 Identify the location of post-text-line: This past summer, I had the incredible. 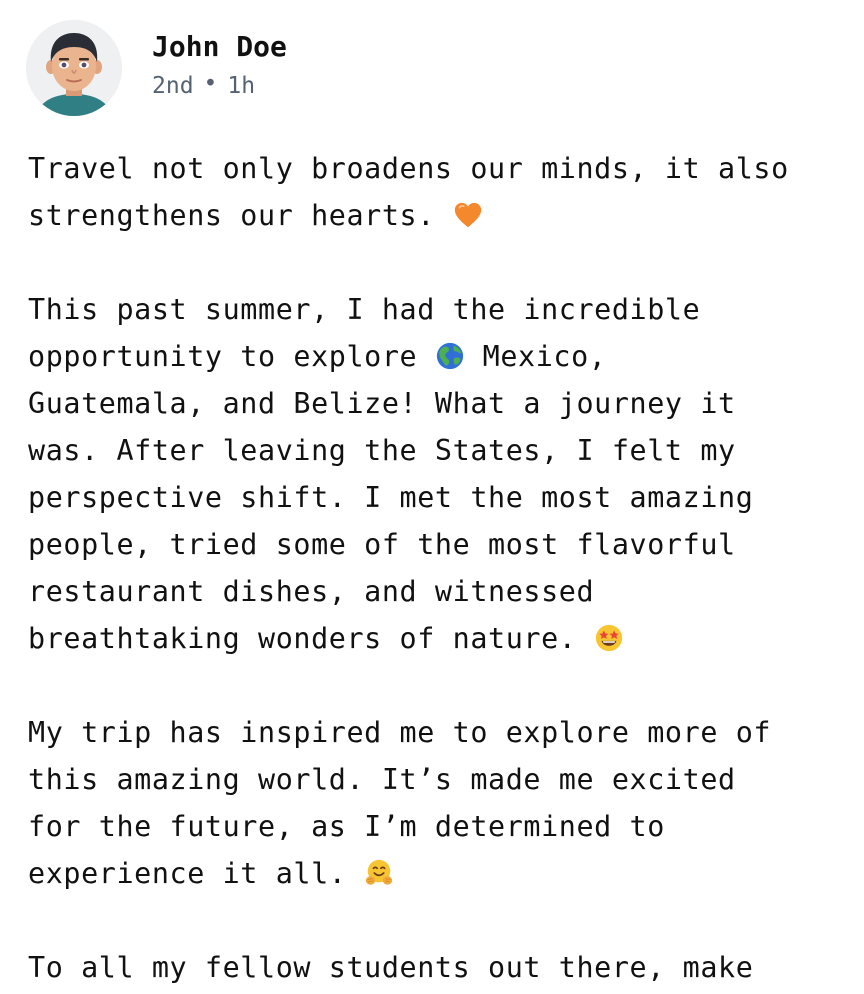
(443, 309).